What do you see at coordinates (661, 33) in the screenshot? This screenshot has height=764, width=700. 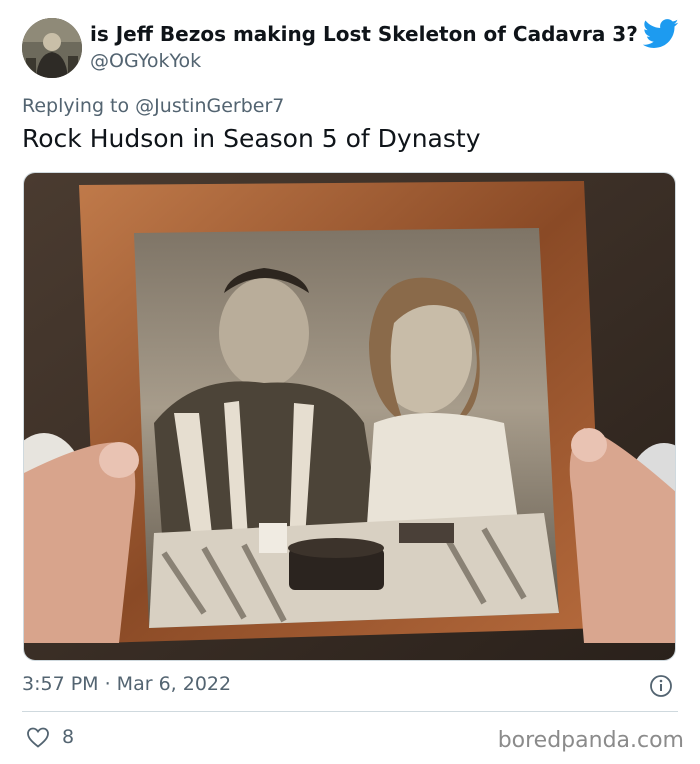 I see `twitter-bird-icon` at bounding box center [661, 33].